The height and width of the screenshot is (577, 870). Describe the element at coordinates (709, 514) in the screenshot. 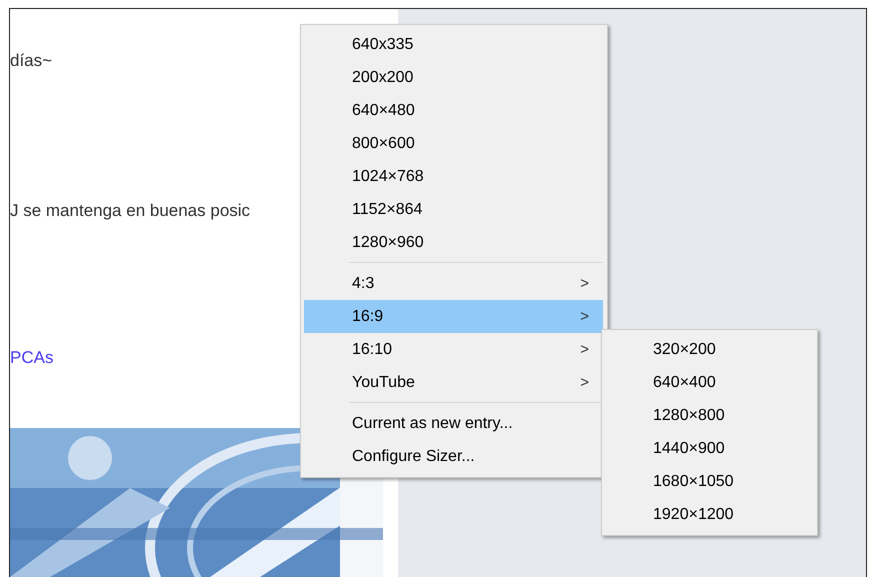

I see `menu-item: 1920×1200` at that location.